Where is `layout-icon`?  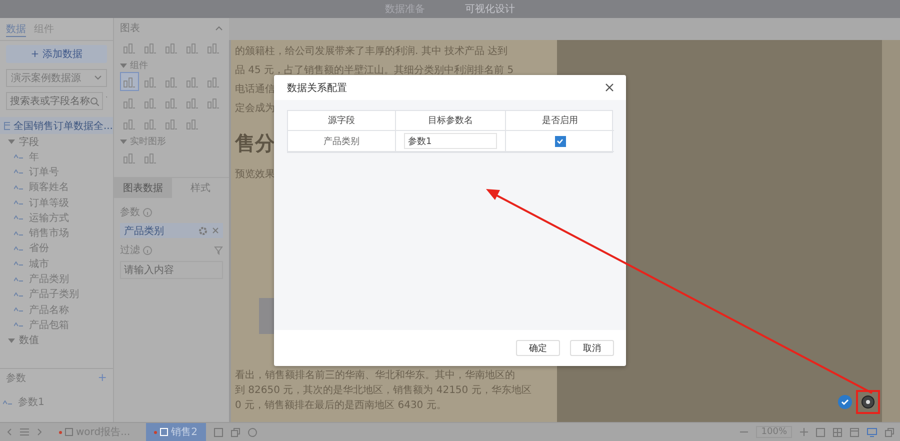
layout-icon is located at coordinates (854, 432).